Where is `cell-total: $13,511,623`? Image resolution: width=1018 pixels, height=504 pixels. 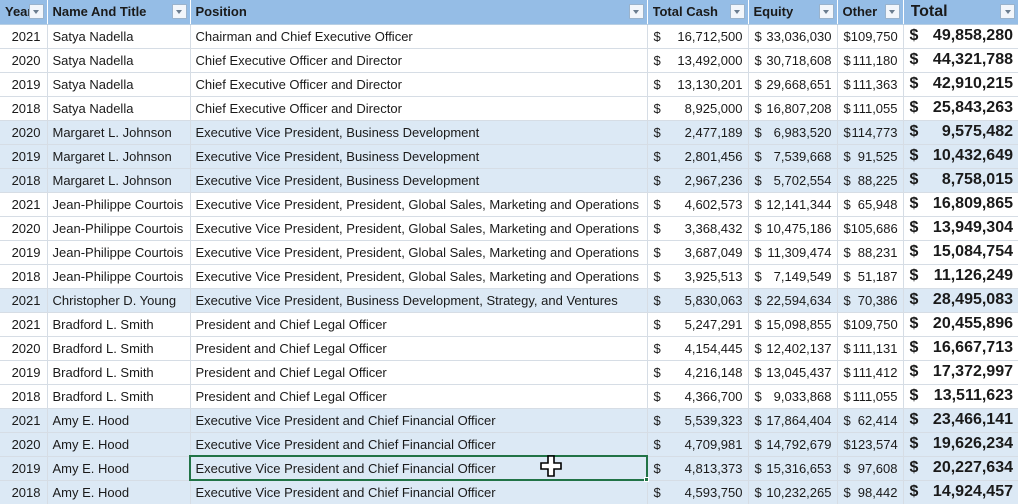
cell-total: $13,511,623 is located at coordinates (960, 396).